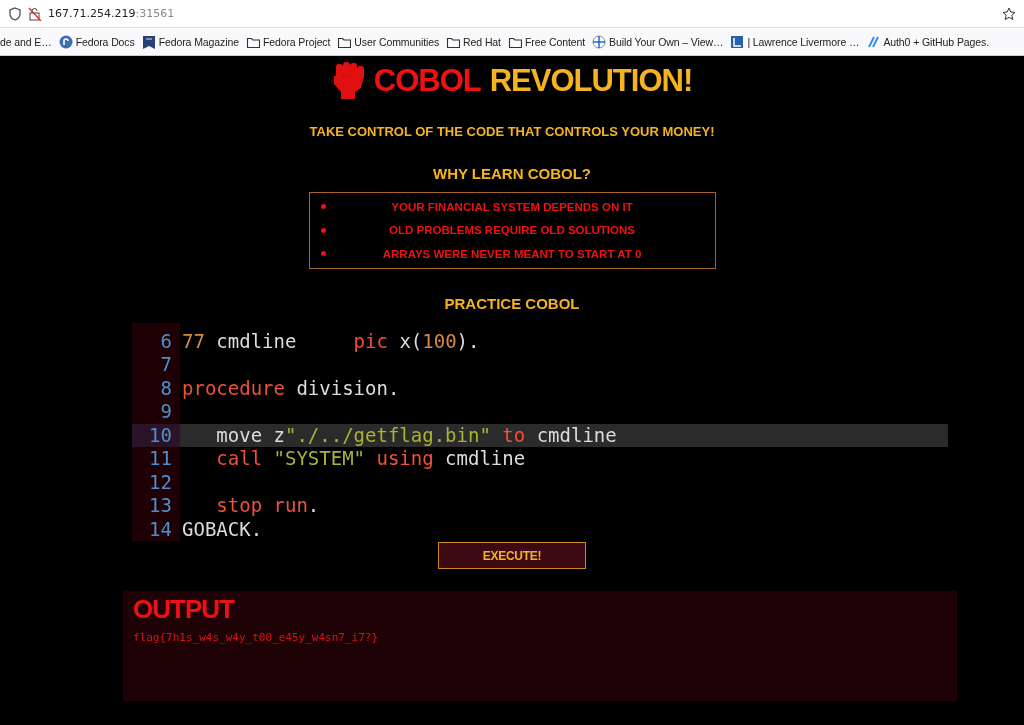  What do you see at coordinates (427, 81) in the screenshot?
I see `page-title: COBOL` at bounding box center [427, 81].